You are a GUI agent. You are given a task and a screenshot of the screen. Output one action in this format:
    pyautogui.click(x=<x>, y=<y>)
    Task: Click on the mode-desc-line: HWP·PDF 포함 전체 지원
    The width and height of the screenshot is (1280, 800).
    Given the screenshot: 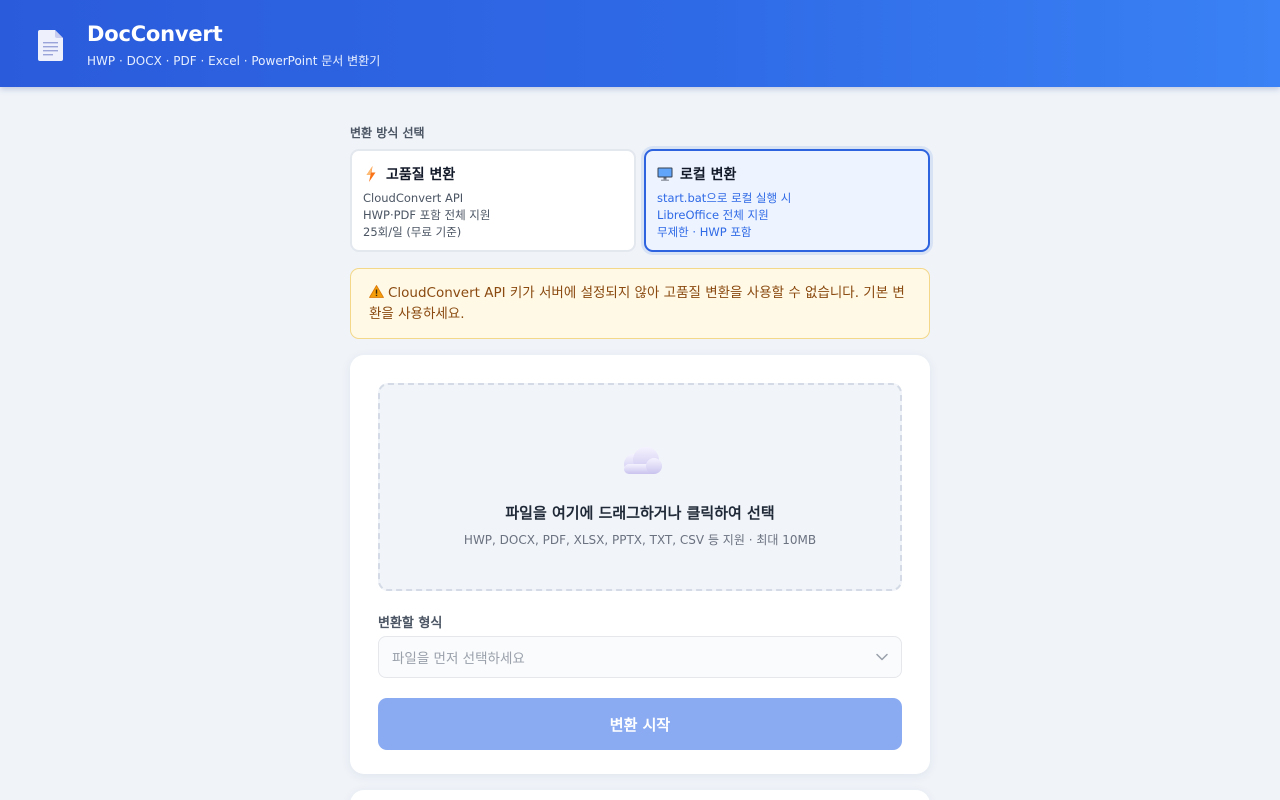 What is the action you would take?
    pyautogui.click(x=427, y=215)
    